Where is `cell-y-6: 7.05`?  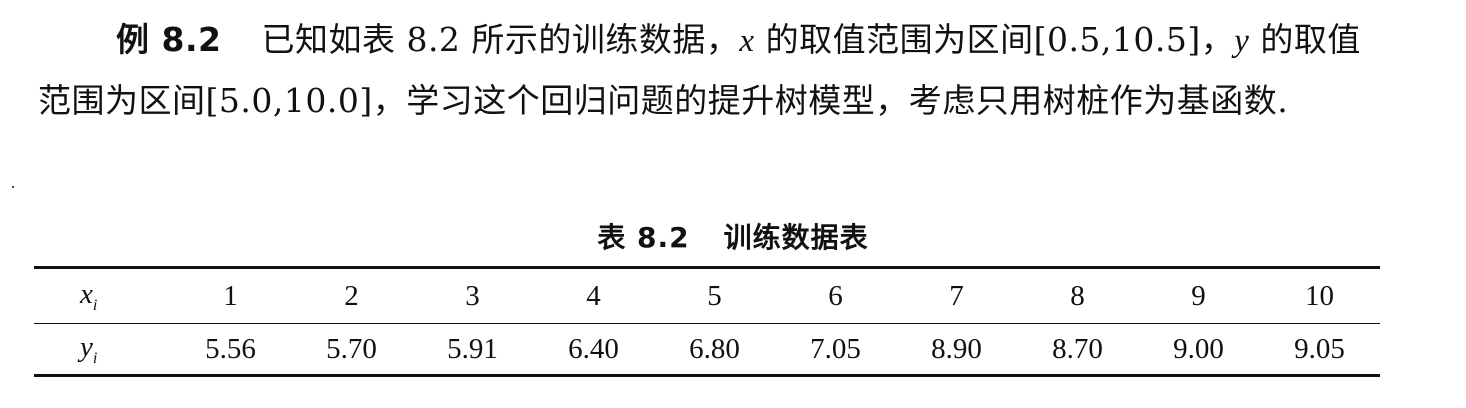
cell-y-6: 7.05 is located at coordinates (835, 350).